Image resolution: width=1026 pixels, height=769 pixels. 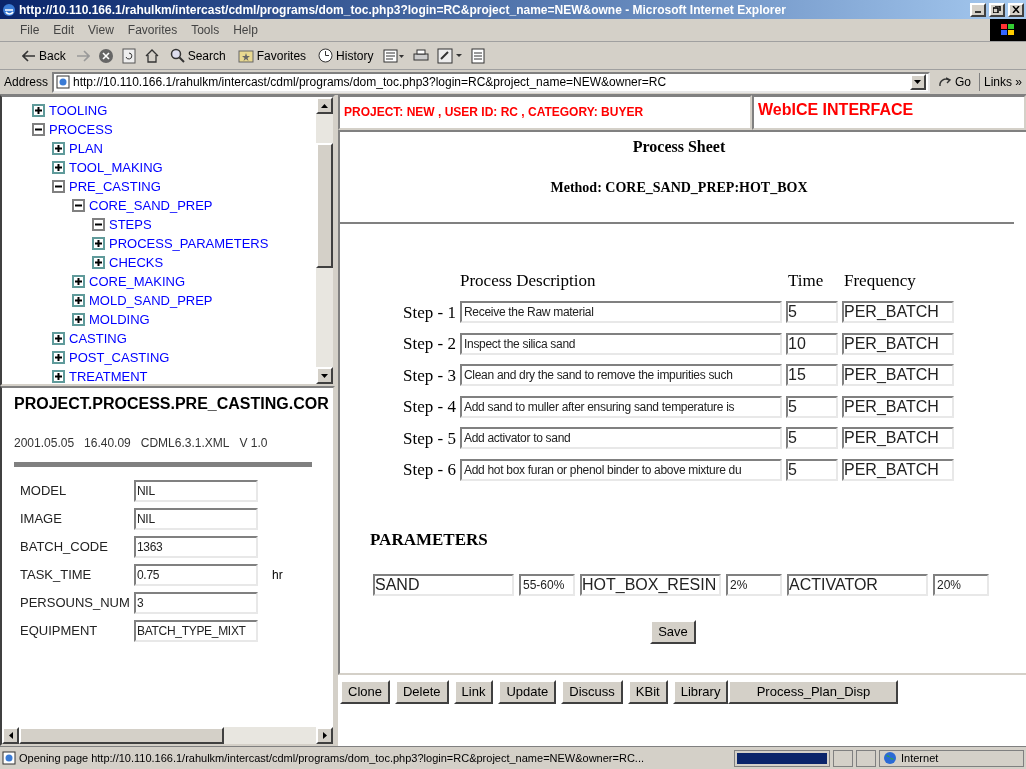 I want to click on tree-item: POST_CASTING, so click(x=119, y=357).